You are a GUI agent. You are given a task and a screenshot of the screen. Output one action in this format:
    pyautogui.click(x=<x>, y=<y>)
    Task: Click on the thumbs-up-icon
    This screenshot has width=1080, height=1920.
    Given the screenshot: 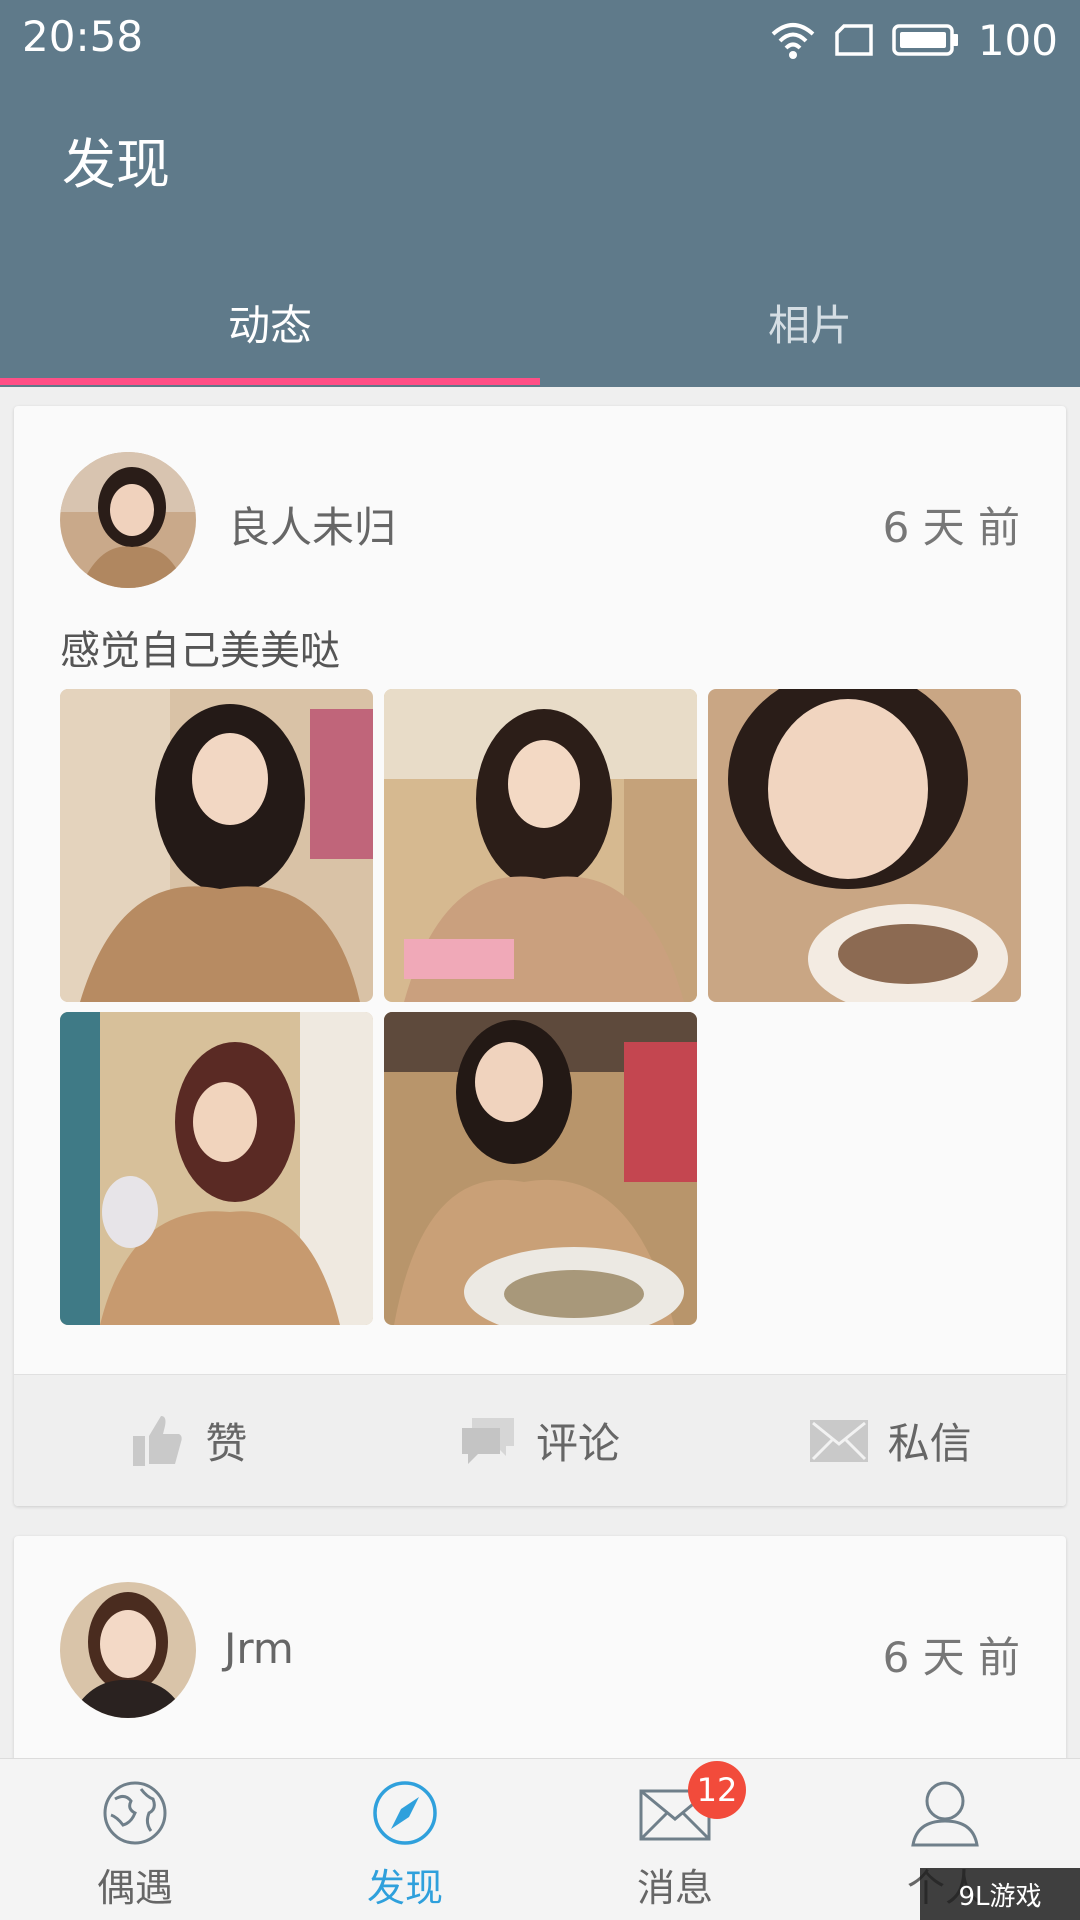 What is the action you would take?
    pyautogui.click(x=157, y=1440)
    